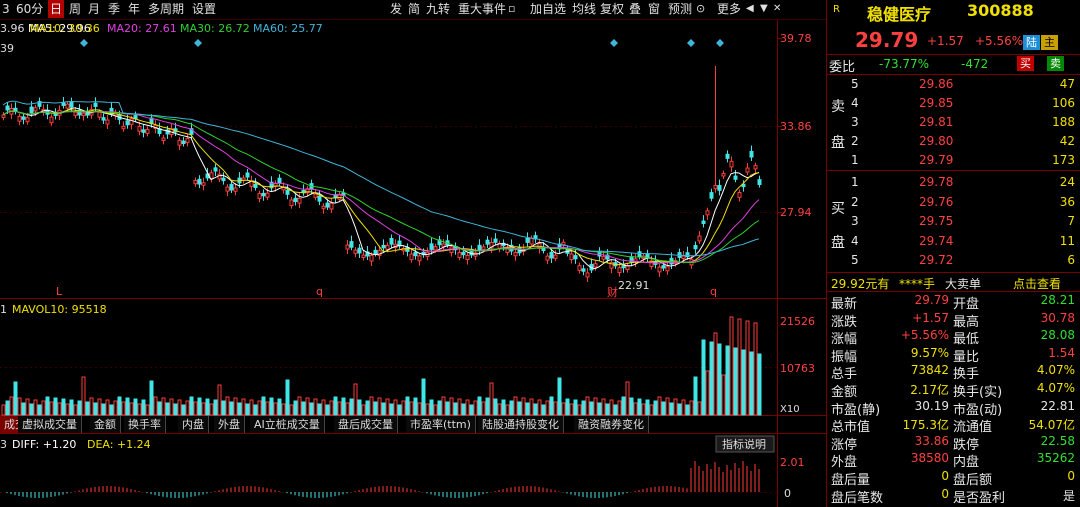 This screenshot has width=1080, height=507. I want to click on sell-button: 卖, so click(1055, 63).